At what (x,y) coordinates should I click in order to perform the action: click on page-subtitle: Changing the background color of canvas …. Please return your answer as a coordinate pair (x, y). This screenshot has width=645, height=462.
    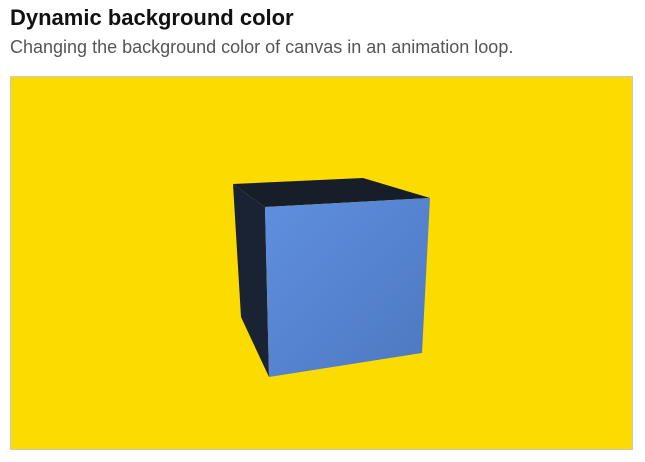
    Looking at the image, I should click on (262, 47).